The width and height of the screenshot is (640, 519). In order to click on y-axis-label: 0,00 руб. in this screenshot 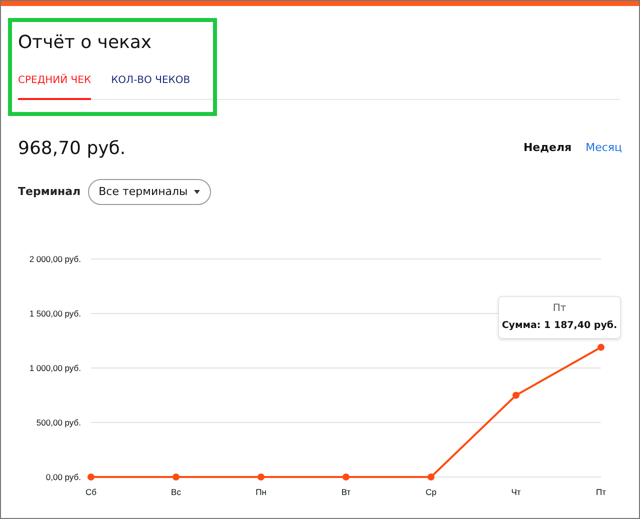, I will do `click(63, 477)`.